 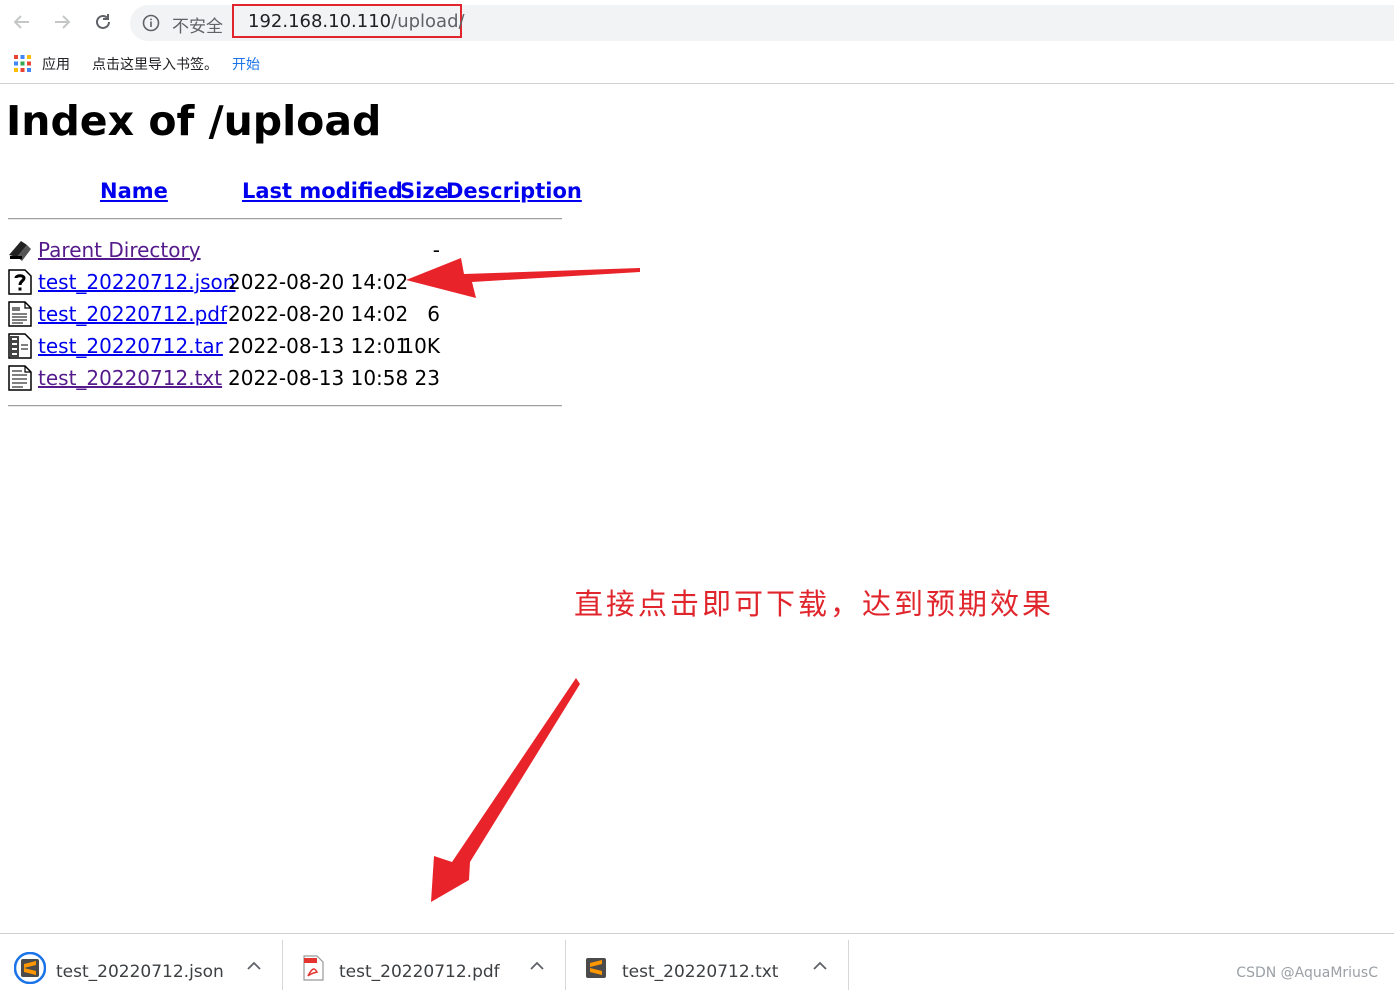 What do you see at coordinates (505, 790) in the screenshot?
I see `arrow-to-downloads-icon` at bounding box center [505, 790].